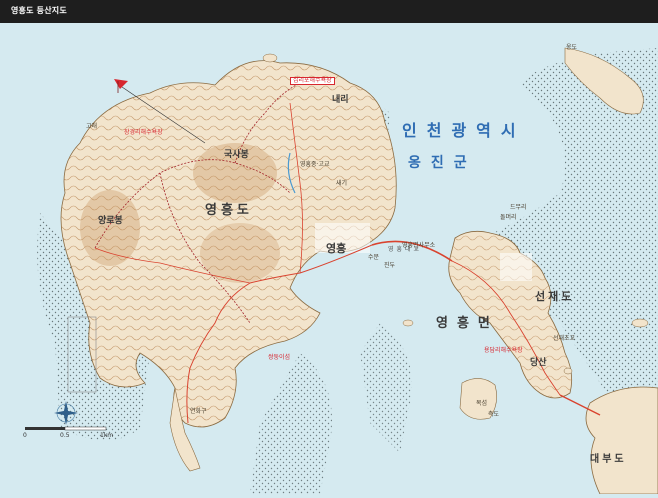  I want to click on label-township-office: 영흥면사무소, so click(419, 245).